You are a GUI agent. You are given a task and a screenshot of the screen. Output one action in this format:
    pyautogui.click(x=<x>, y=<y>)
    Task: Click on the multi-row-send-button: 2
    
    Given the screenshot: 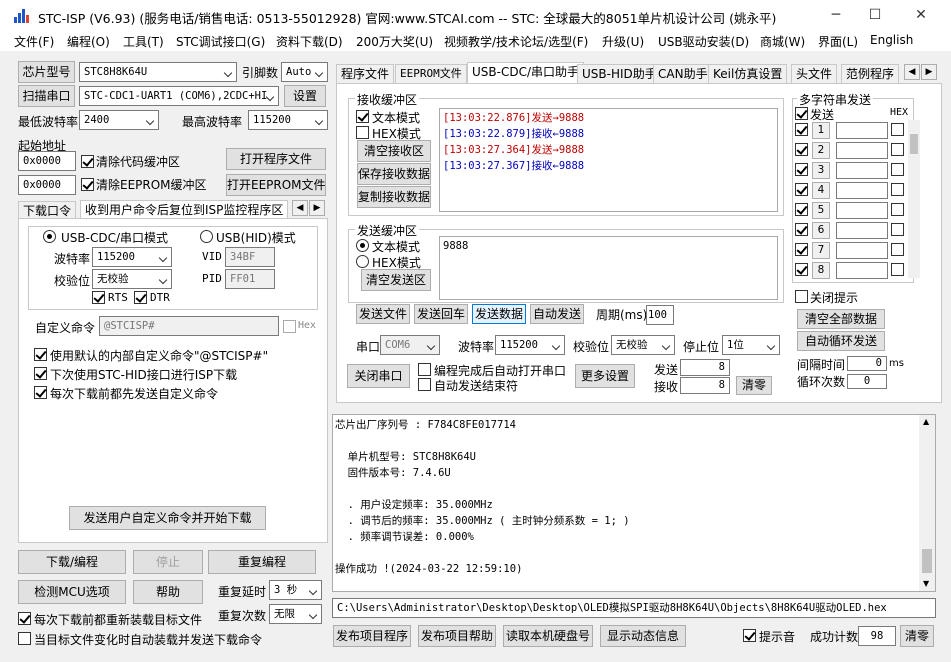 What is the action you would take?
    pyautogui.click(x=821, y=150)
    